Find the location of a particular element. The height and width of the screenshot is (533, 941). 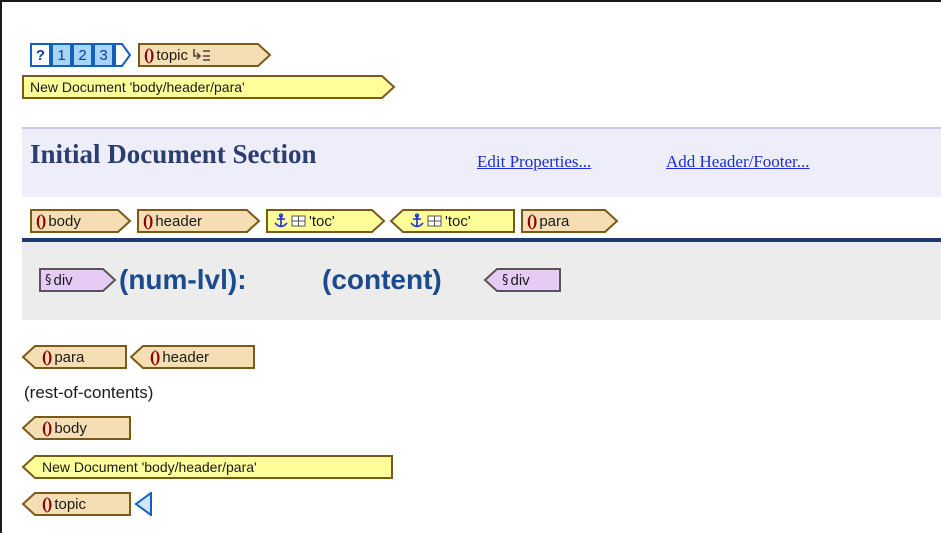

body-label: body is located at coordinates (64, 221).